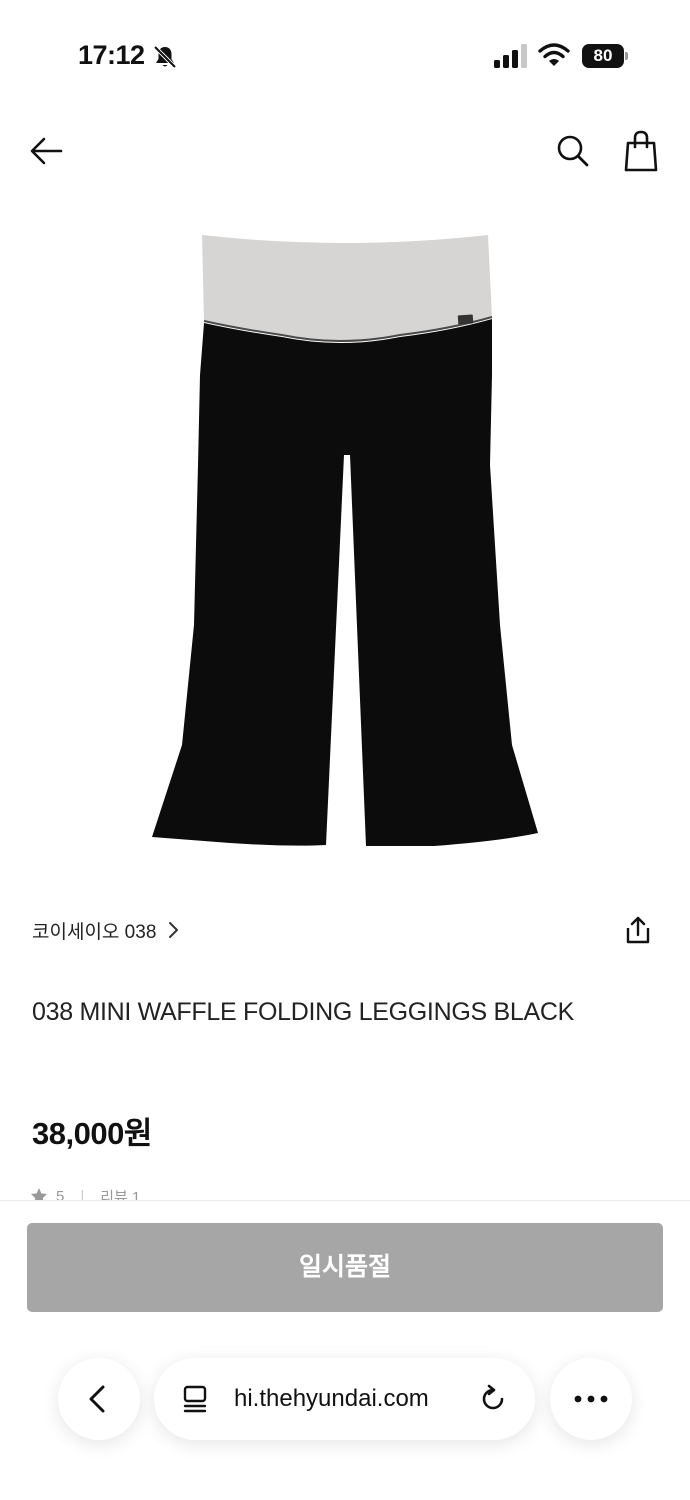 Image resolution: width=690 pixels, height=1500 pixels. I want to click on back-arrow-icon, so click(47, 151).